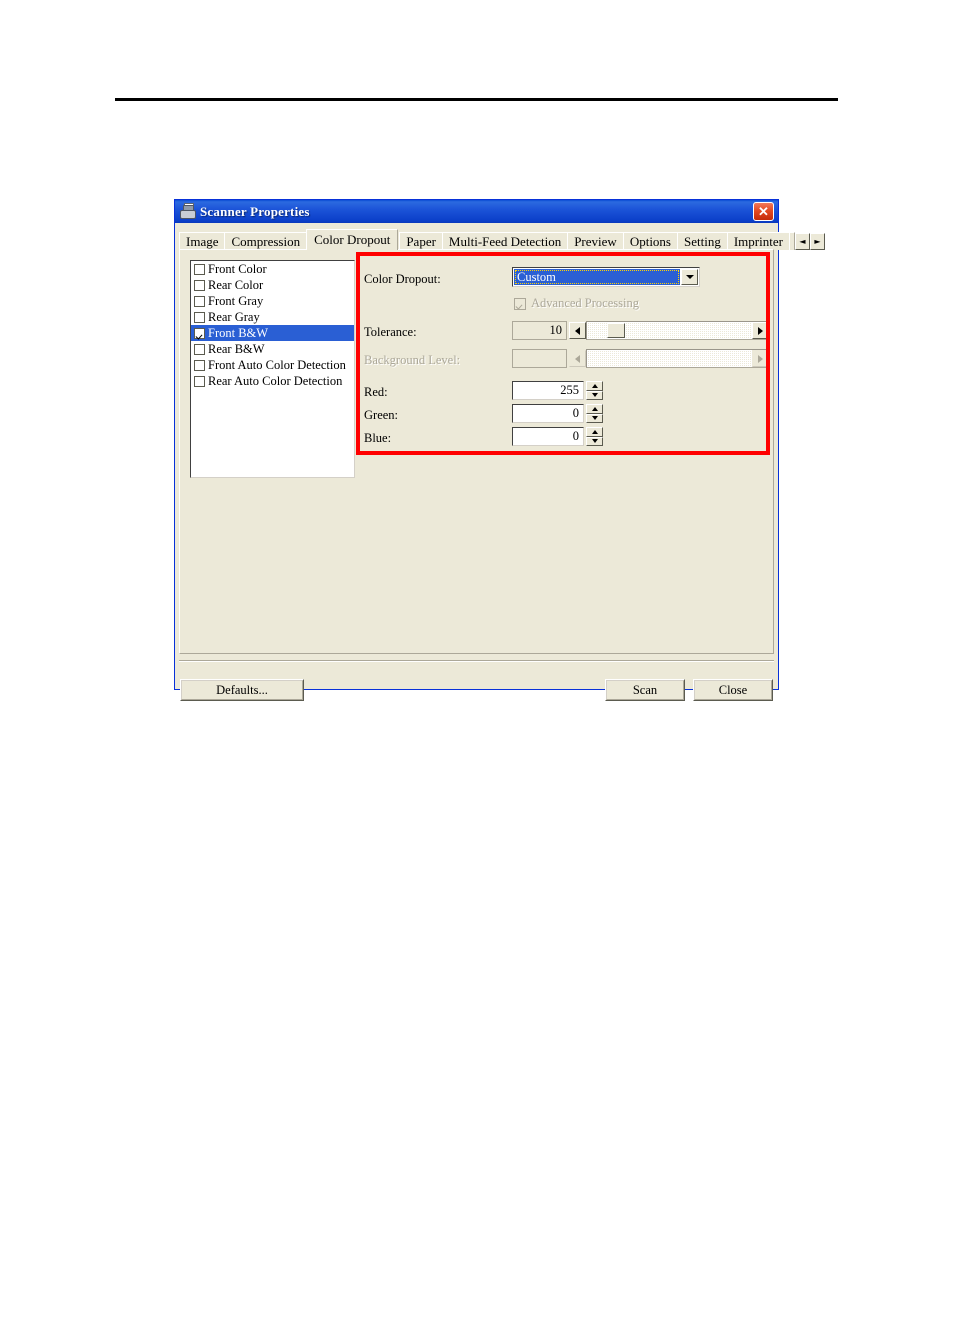 This screenshot has height=1336, width=954. What do you see at coordinates (266, 241) in the screenshot?
I see `tab-compression: Compression` at bounding box center [266, 241].